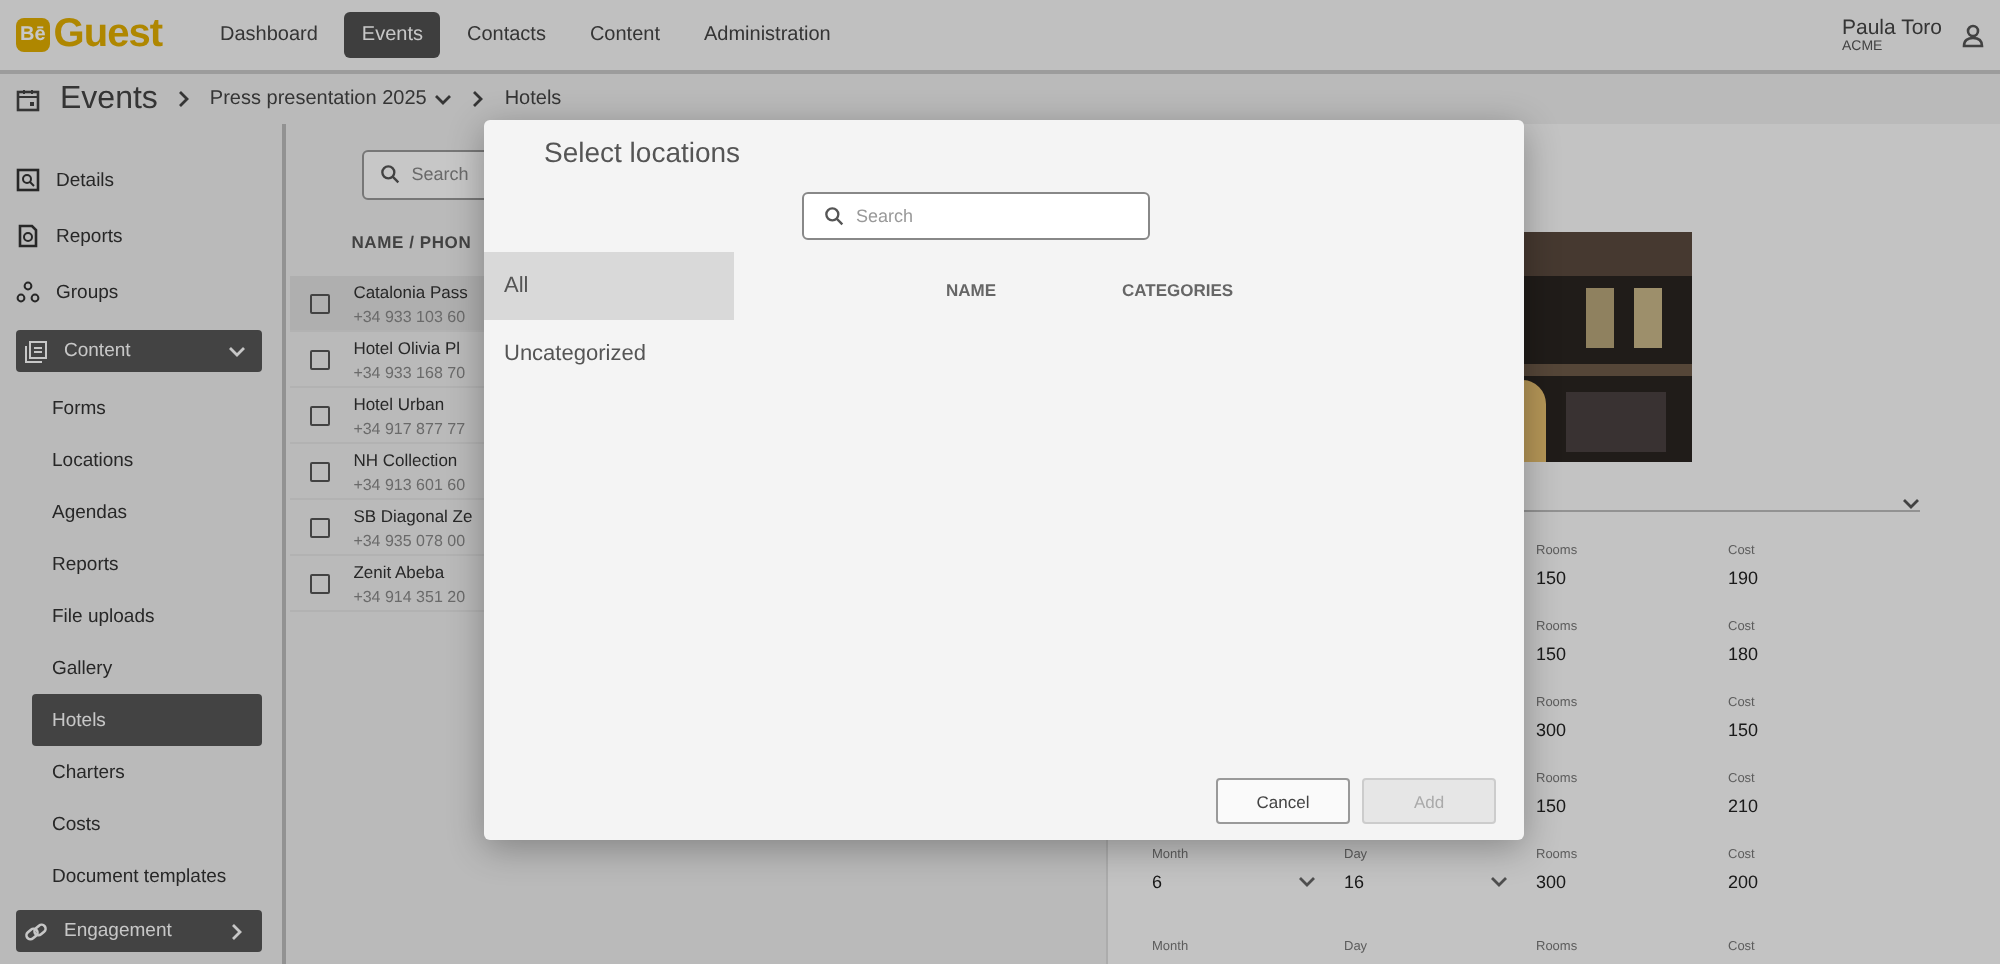  What do you see at coordinates (409, 484) in the screenshot?
I see `hotel-phone: +34 913 601 60` at bounding box center [409, 484].